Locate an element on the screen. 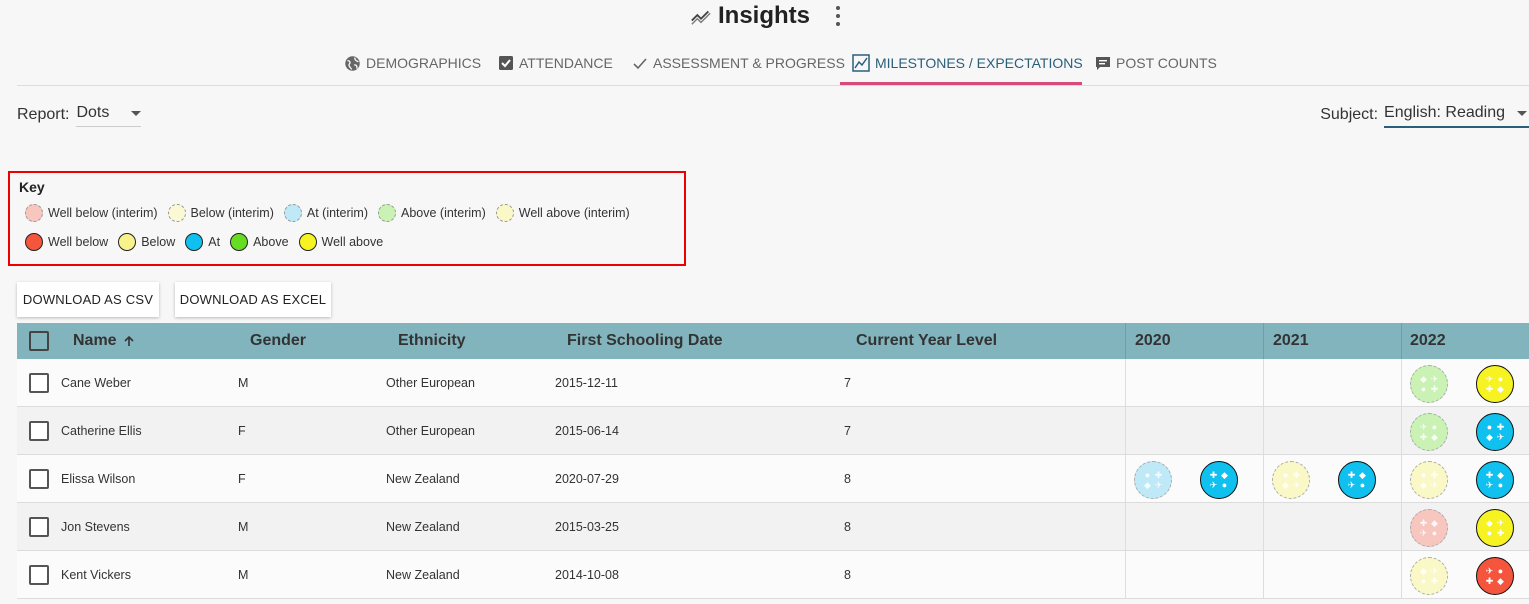  column-first-schooling-header: First Schooling Date is located at coordinates (645, 341).